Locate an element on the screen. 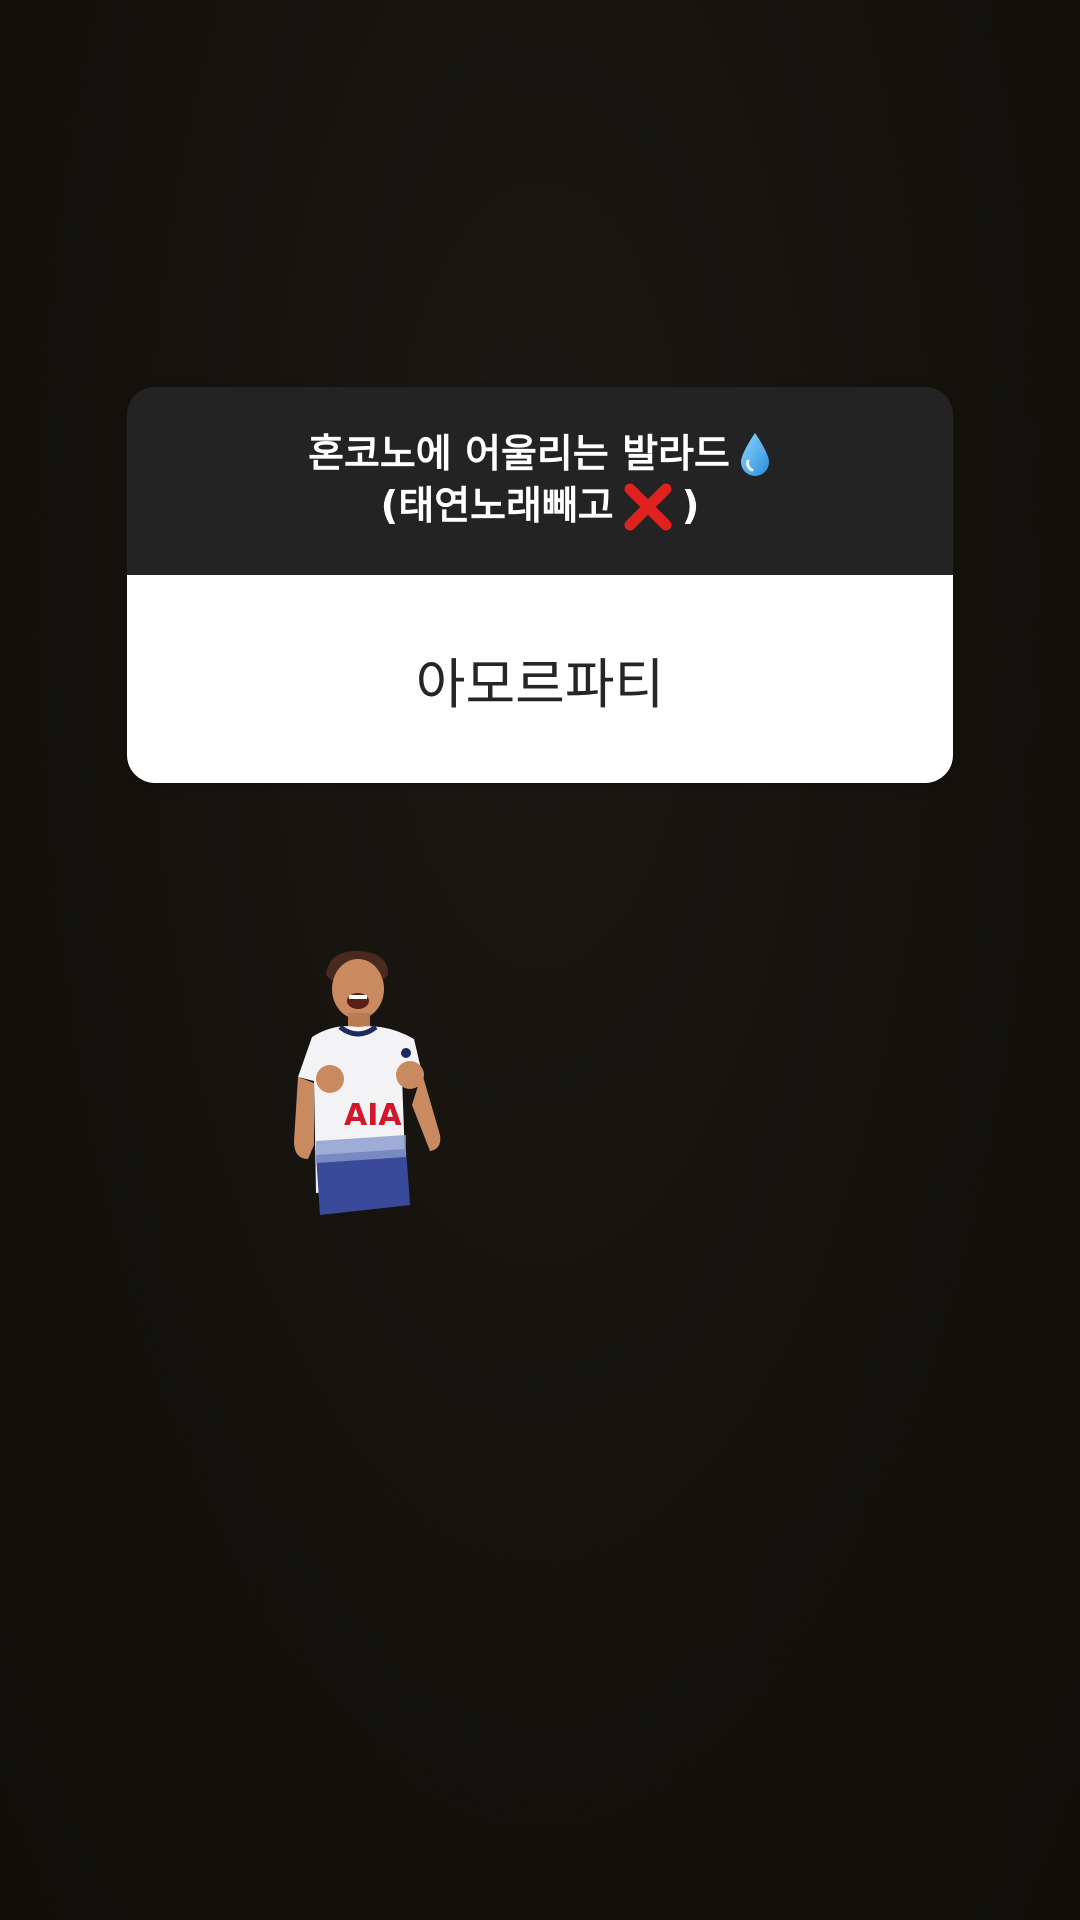 The image size is (1080, 1920). question-header: 혼코노에 어울리는 발라드 (태연노래빼고) is located at coordinates (540, 481).